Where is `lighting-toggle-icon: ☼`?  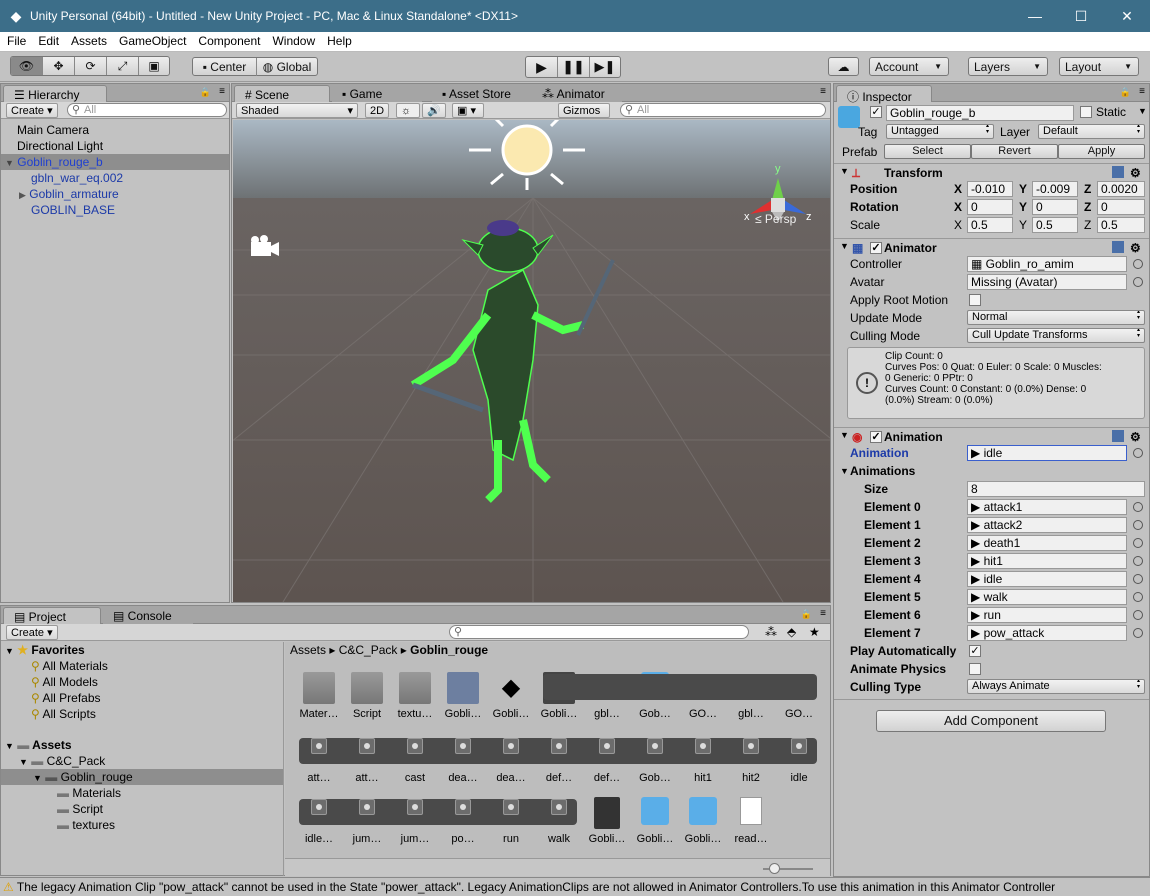
lighting-toggle-icon: ☼ is located at coordinates (408, 110).